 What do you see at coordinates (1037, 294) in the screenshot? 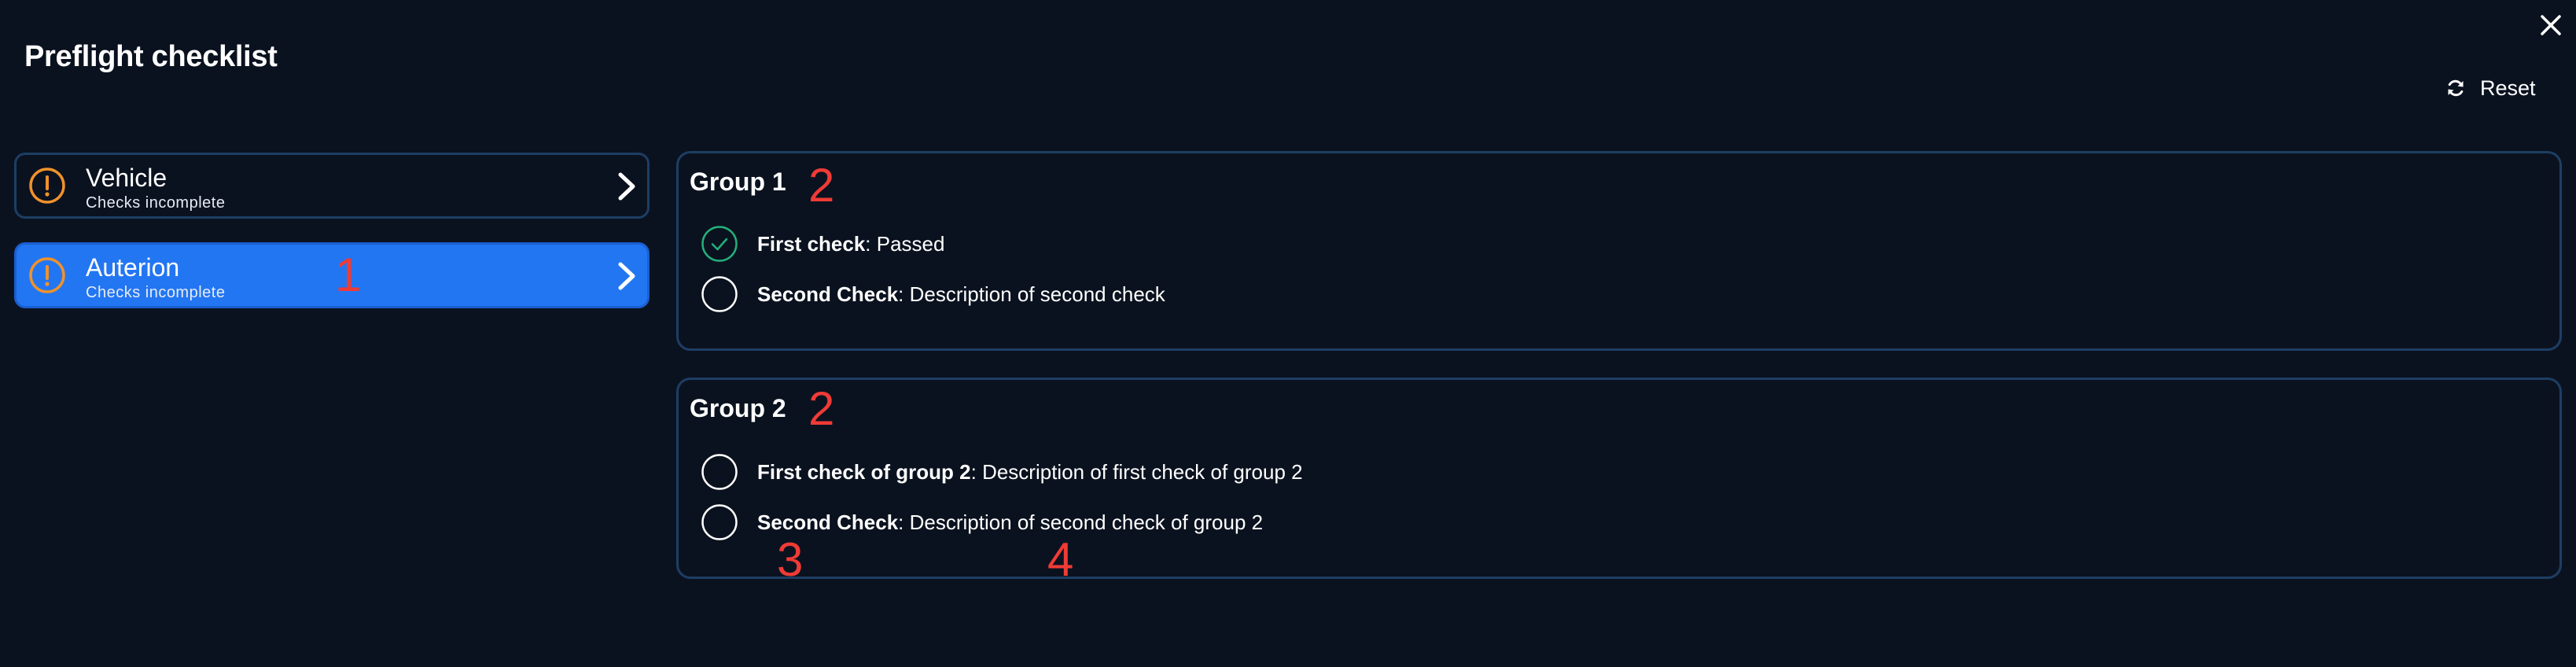
I see `check-description: Description of second check` at bounding box center [1037, 294].